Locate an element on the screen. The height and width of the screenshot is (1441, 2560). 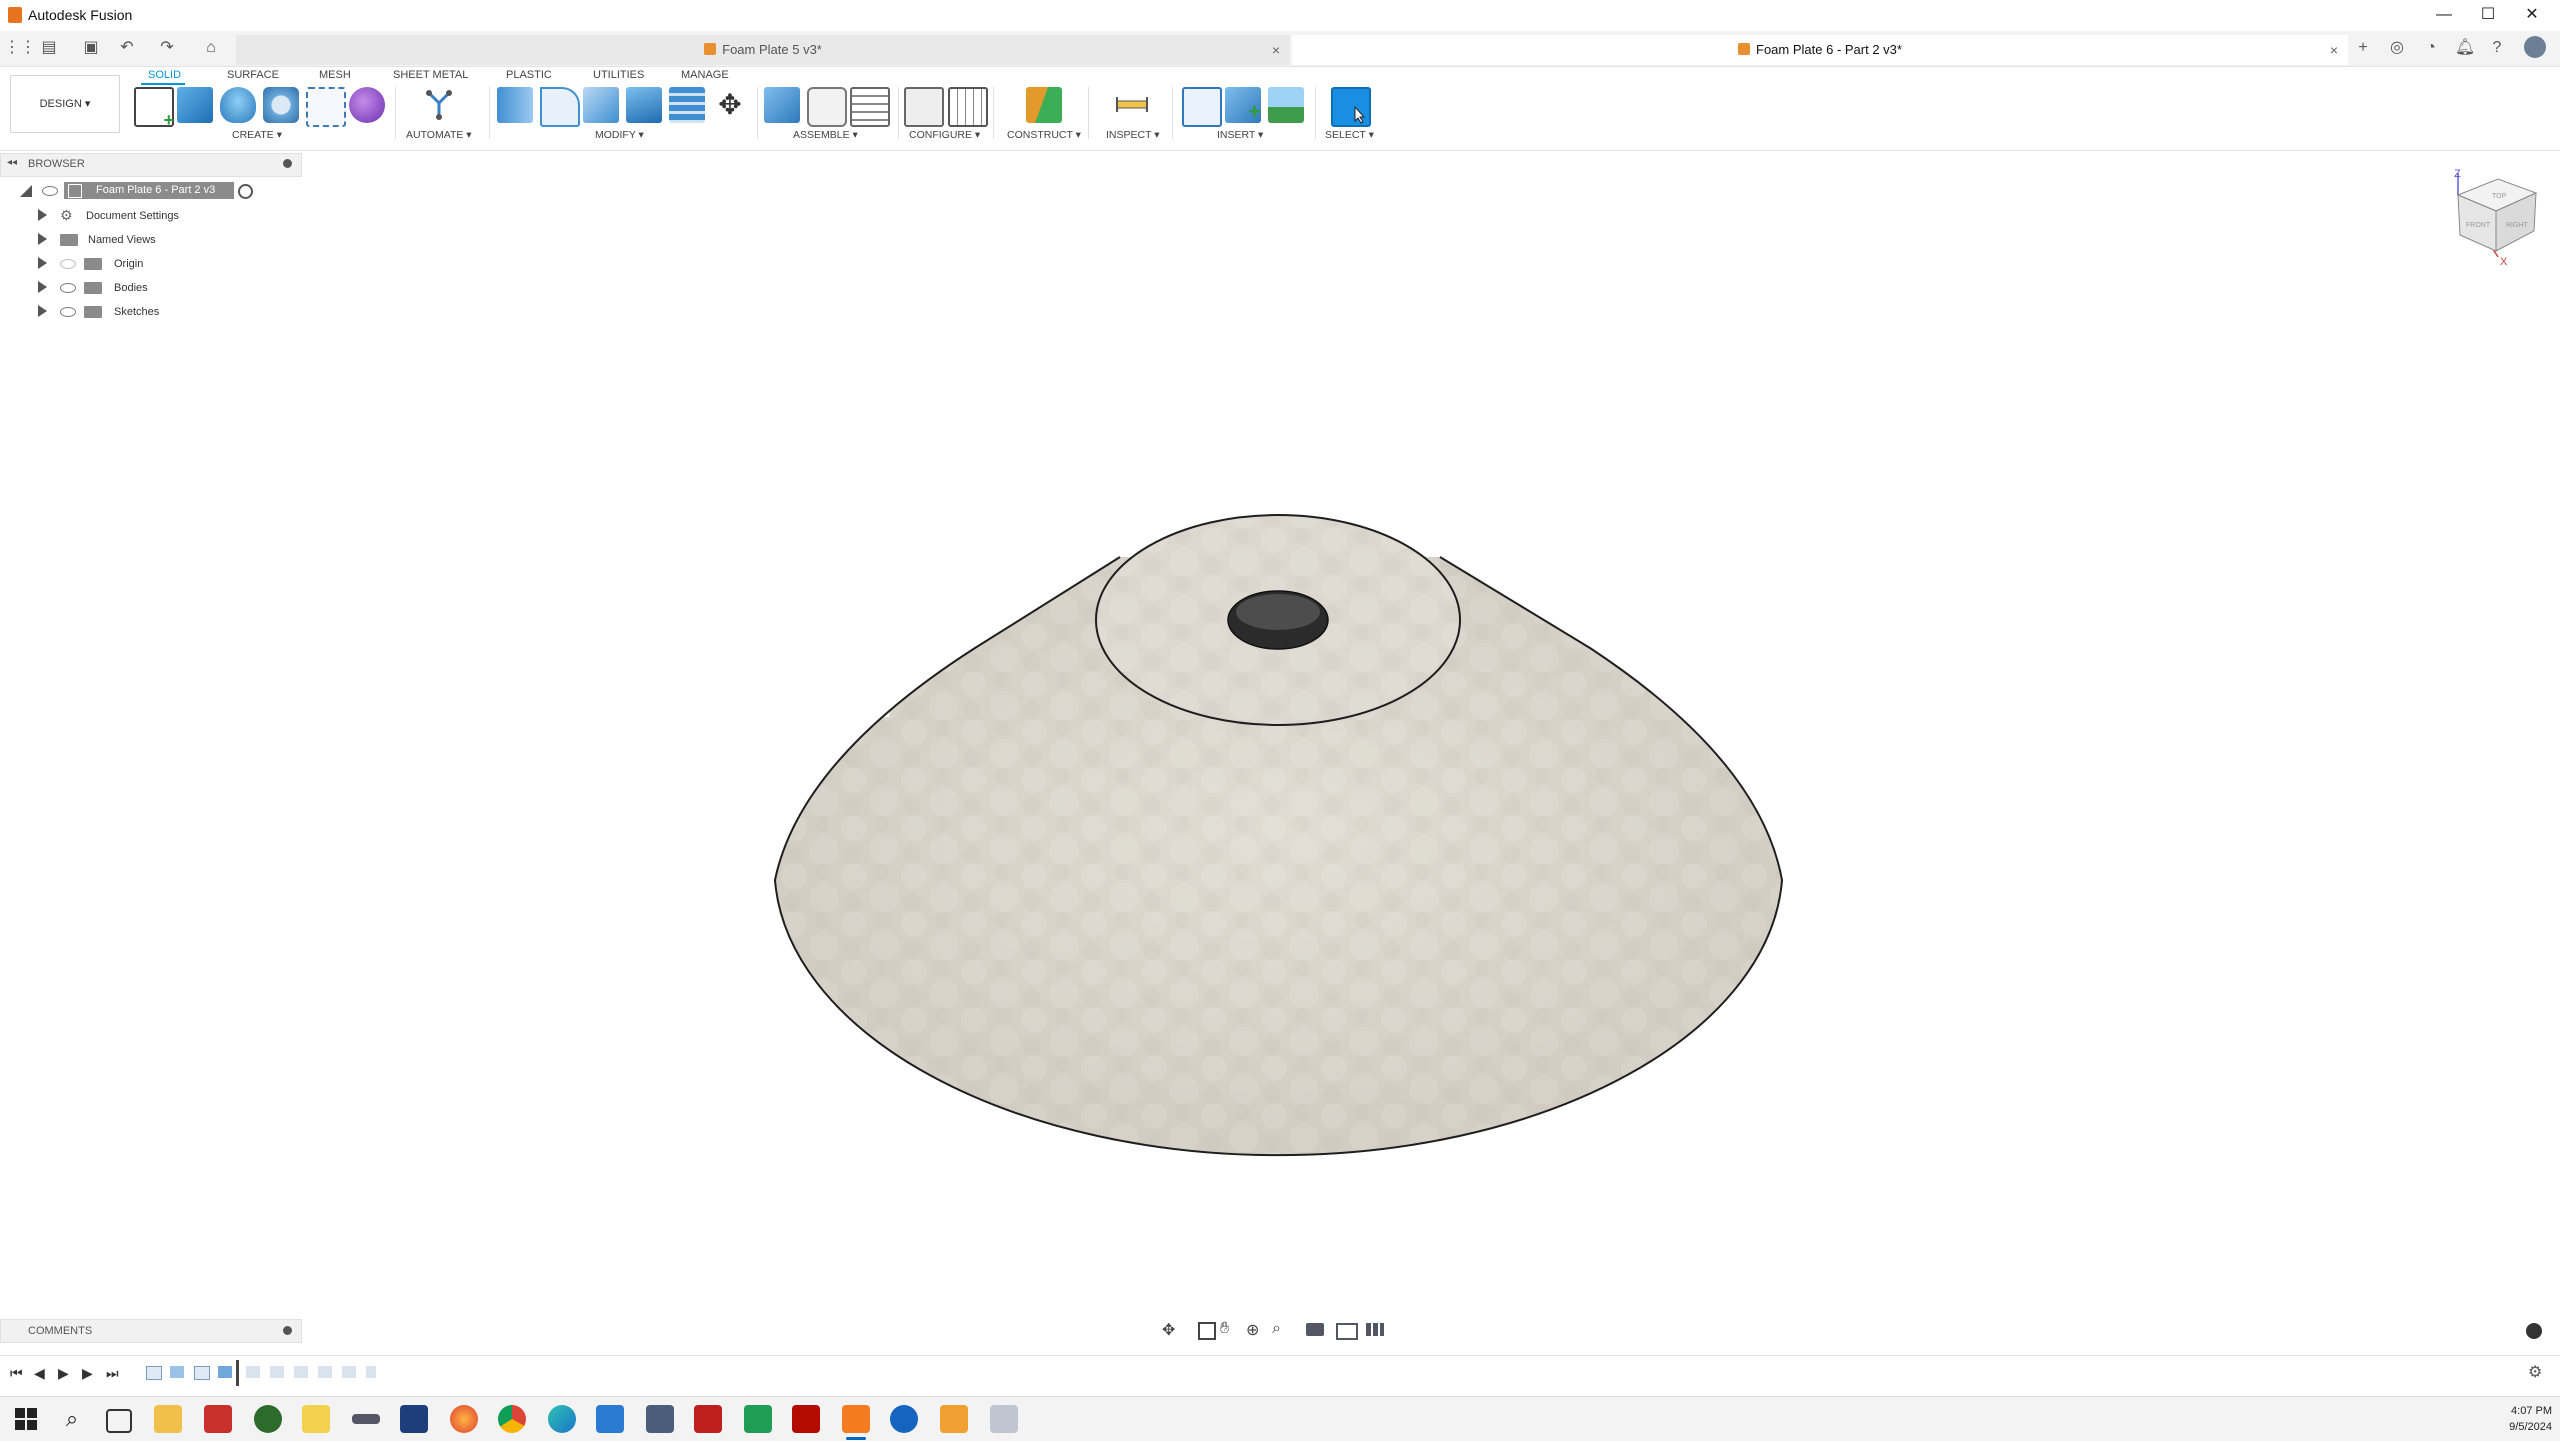
edge-icon is located at coordinates (562, 1419).